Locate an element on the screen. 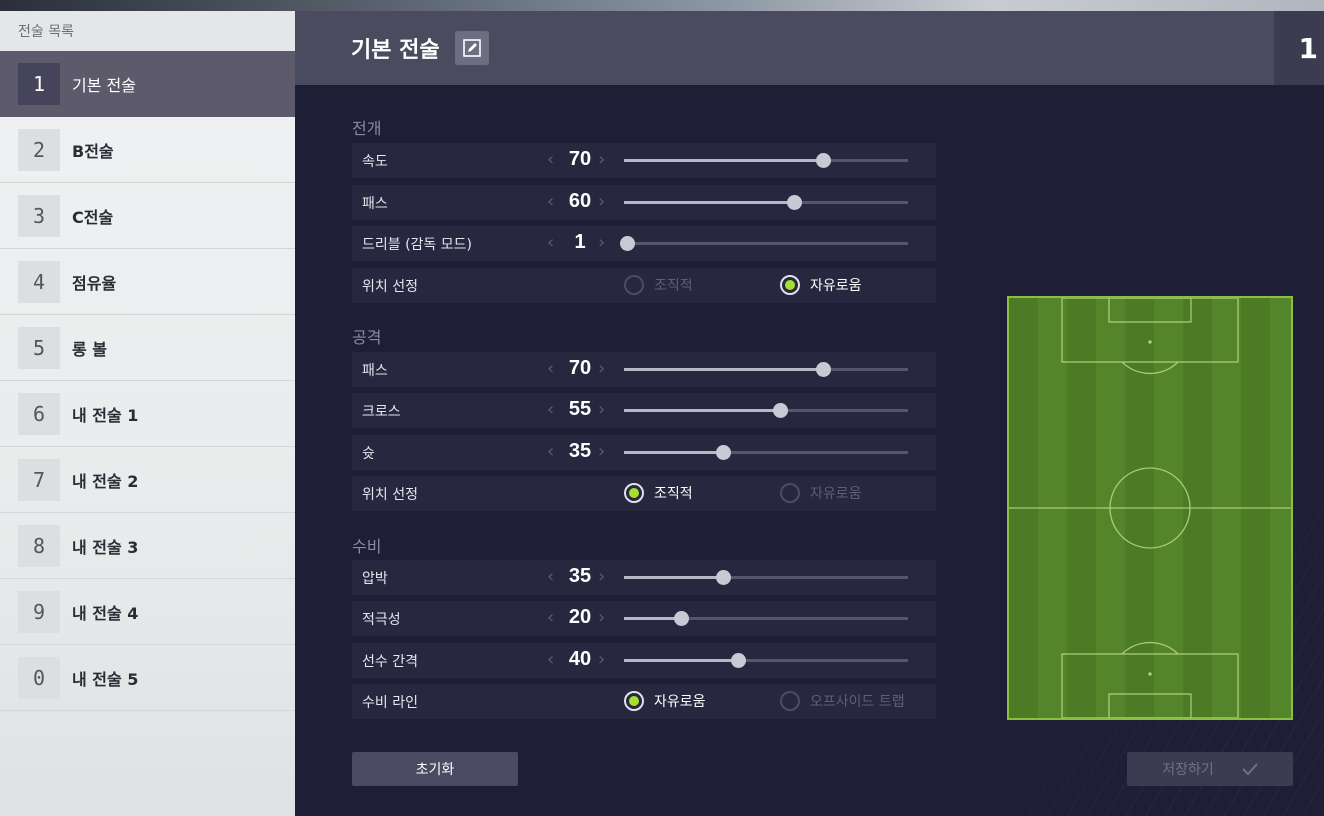 The height and width of the screenshot is (816, 1324). checkmark-icon is located at coordinates (1250, 769).